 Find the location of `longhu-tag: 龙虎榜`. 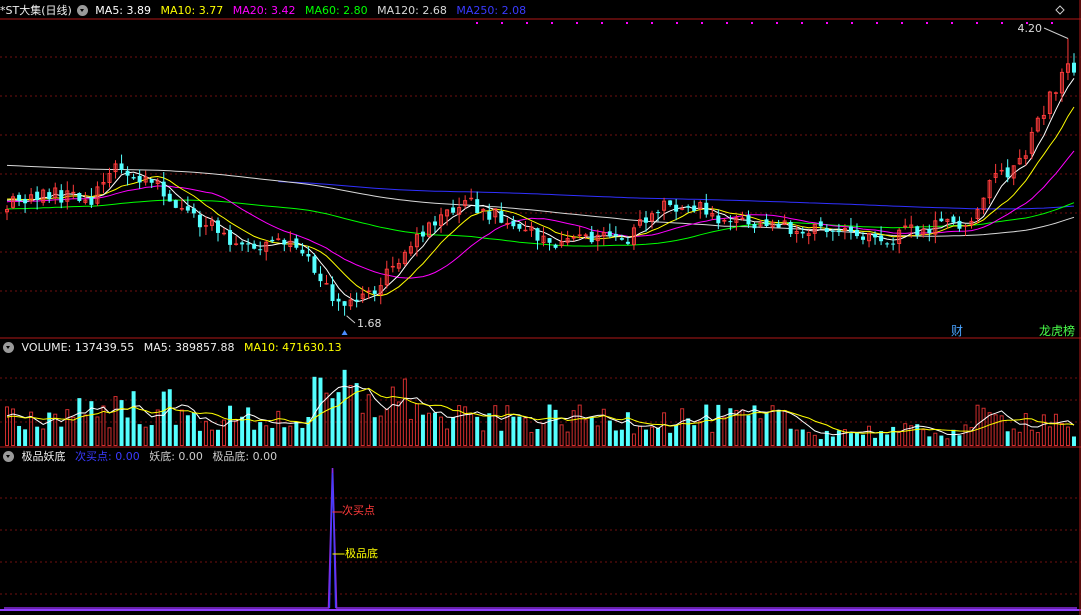

longhu-tag: 龙虎榜 is located at coordinates (1057, 330).